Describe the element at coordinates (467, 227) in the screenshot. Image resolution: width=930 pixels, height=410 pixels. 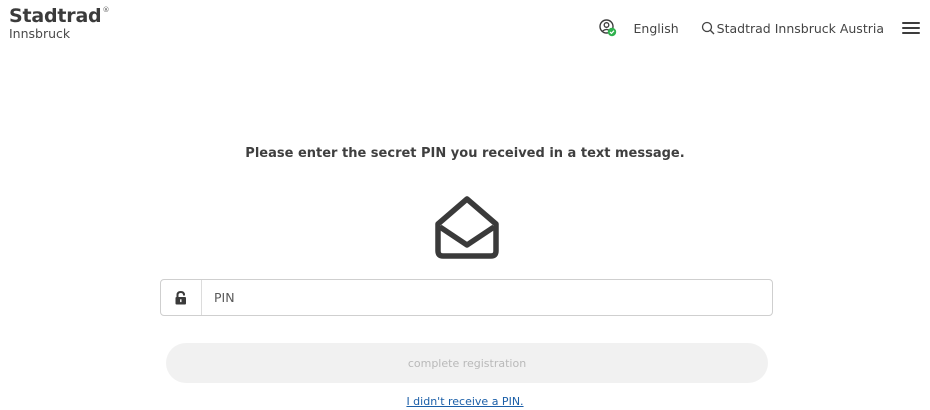
I see `envelope-open-icon` at that location.